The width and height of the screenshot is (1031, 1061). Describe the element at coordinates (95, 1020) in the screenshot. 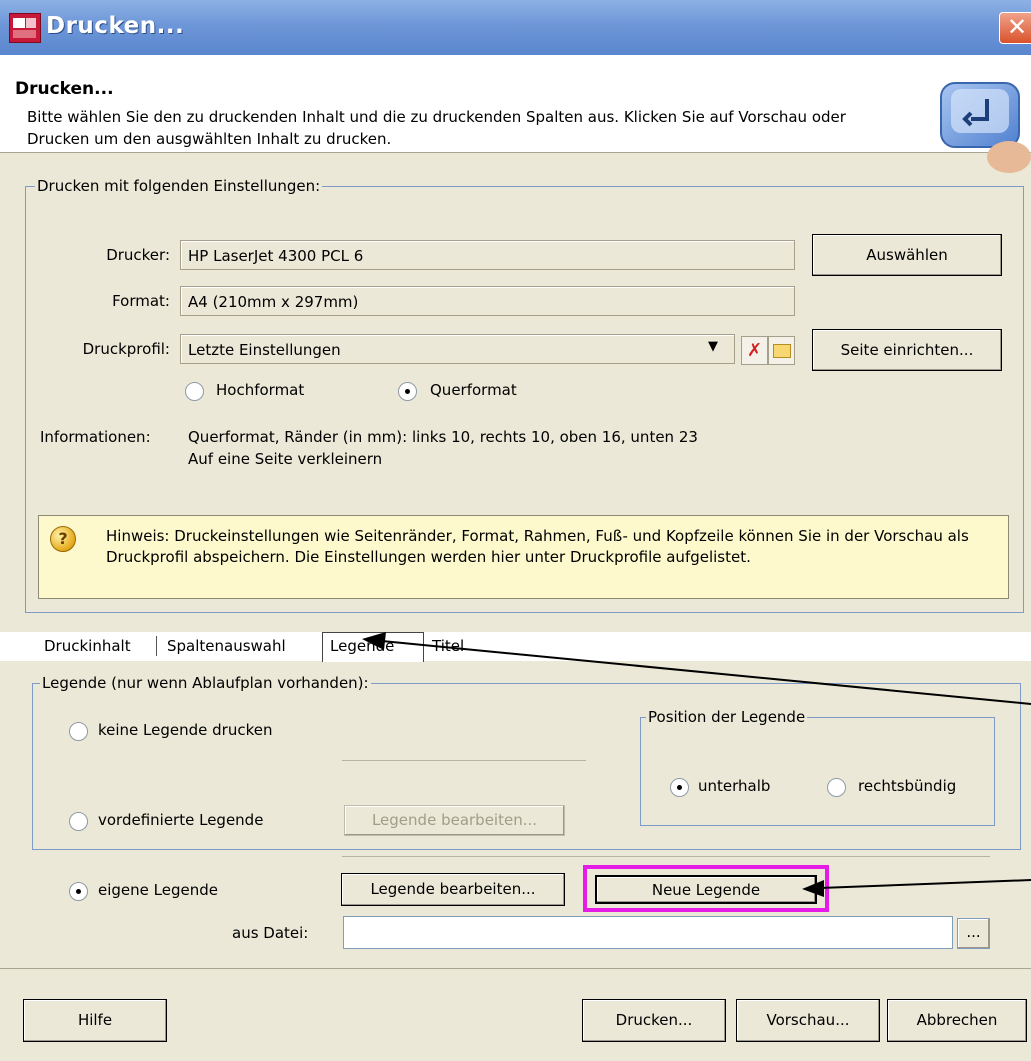

I see `help-button: Hilfe` at that location.